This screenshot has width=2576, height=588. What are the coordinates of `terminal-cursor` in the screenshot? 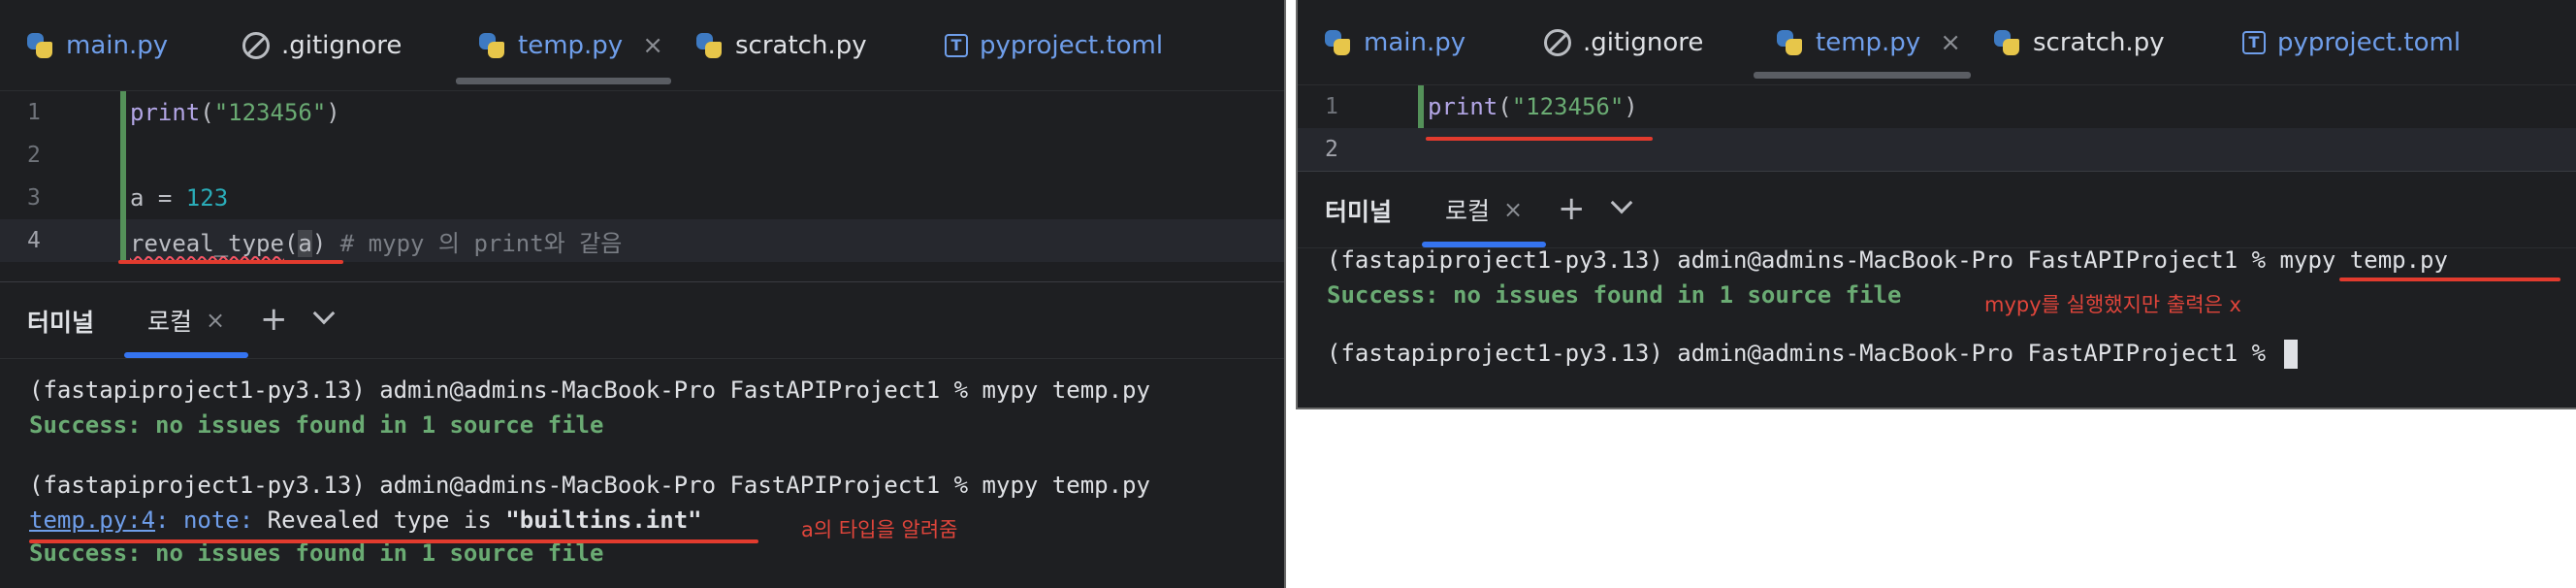 It's located at (2290, 354).